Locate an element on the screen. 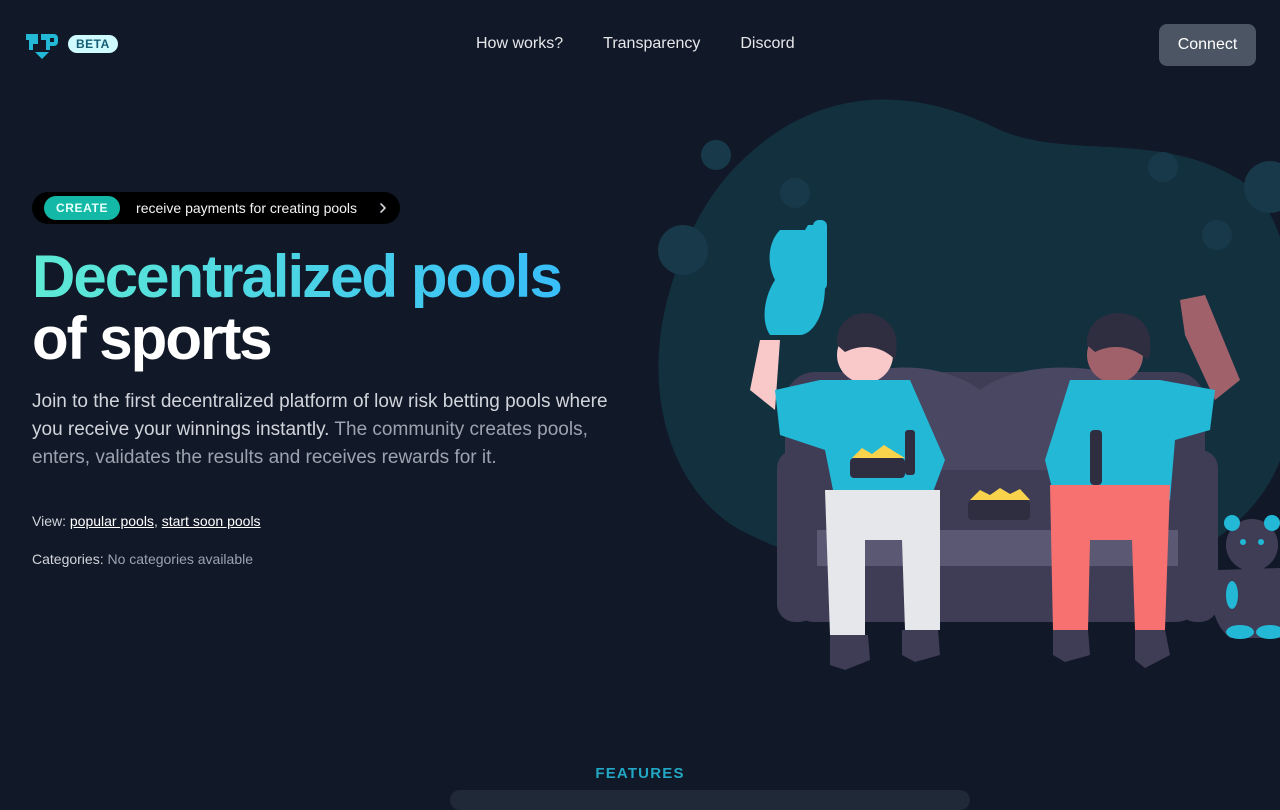 Image resolution: width=1280 pixels, height=810 pixels. chevron-right-icon is located at coordinates (383, 208).